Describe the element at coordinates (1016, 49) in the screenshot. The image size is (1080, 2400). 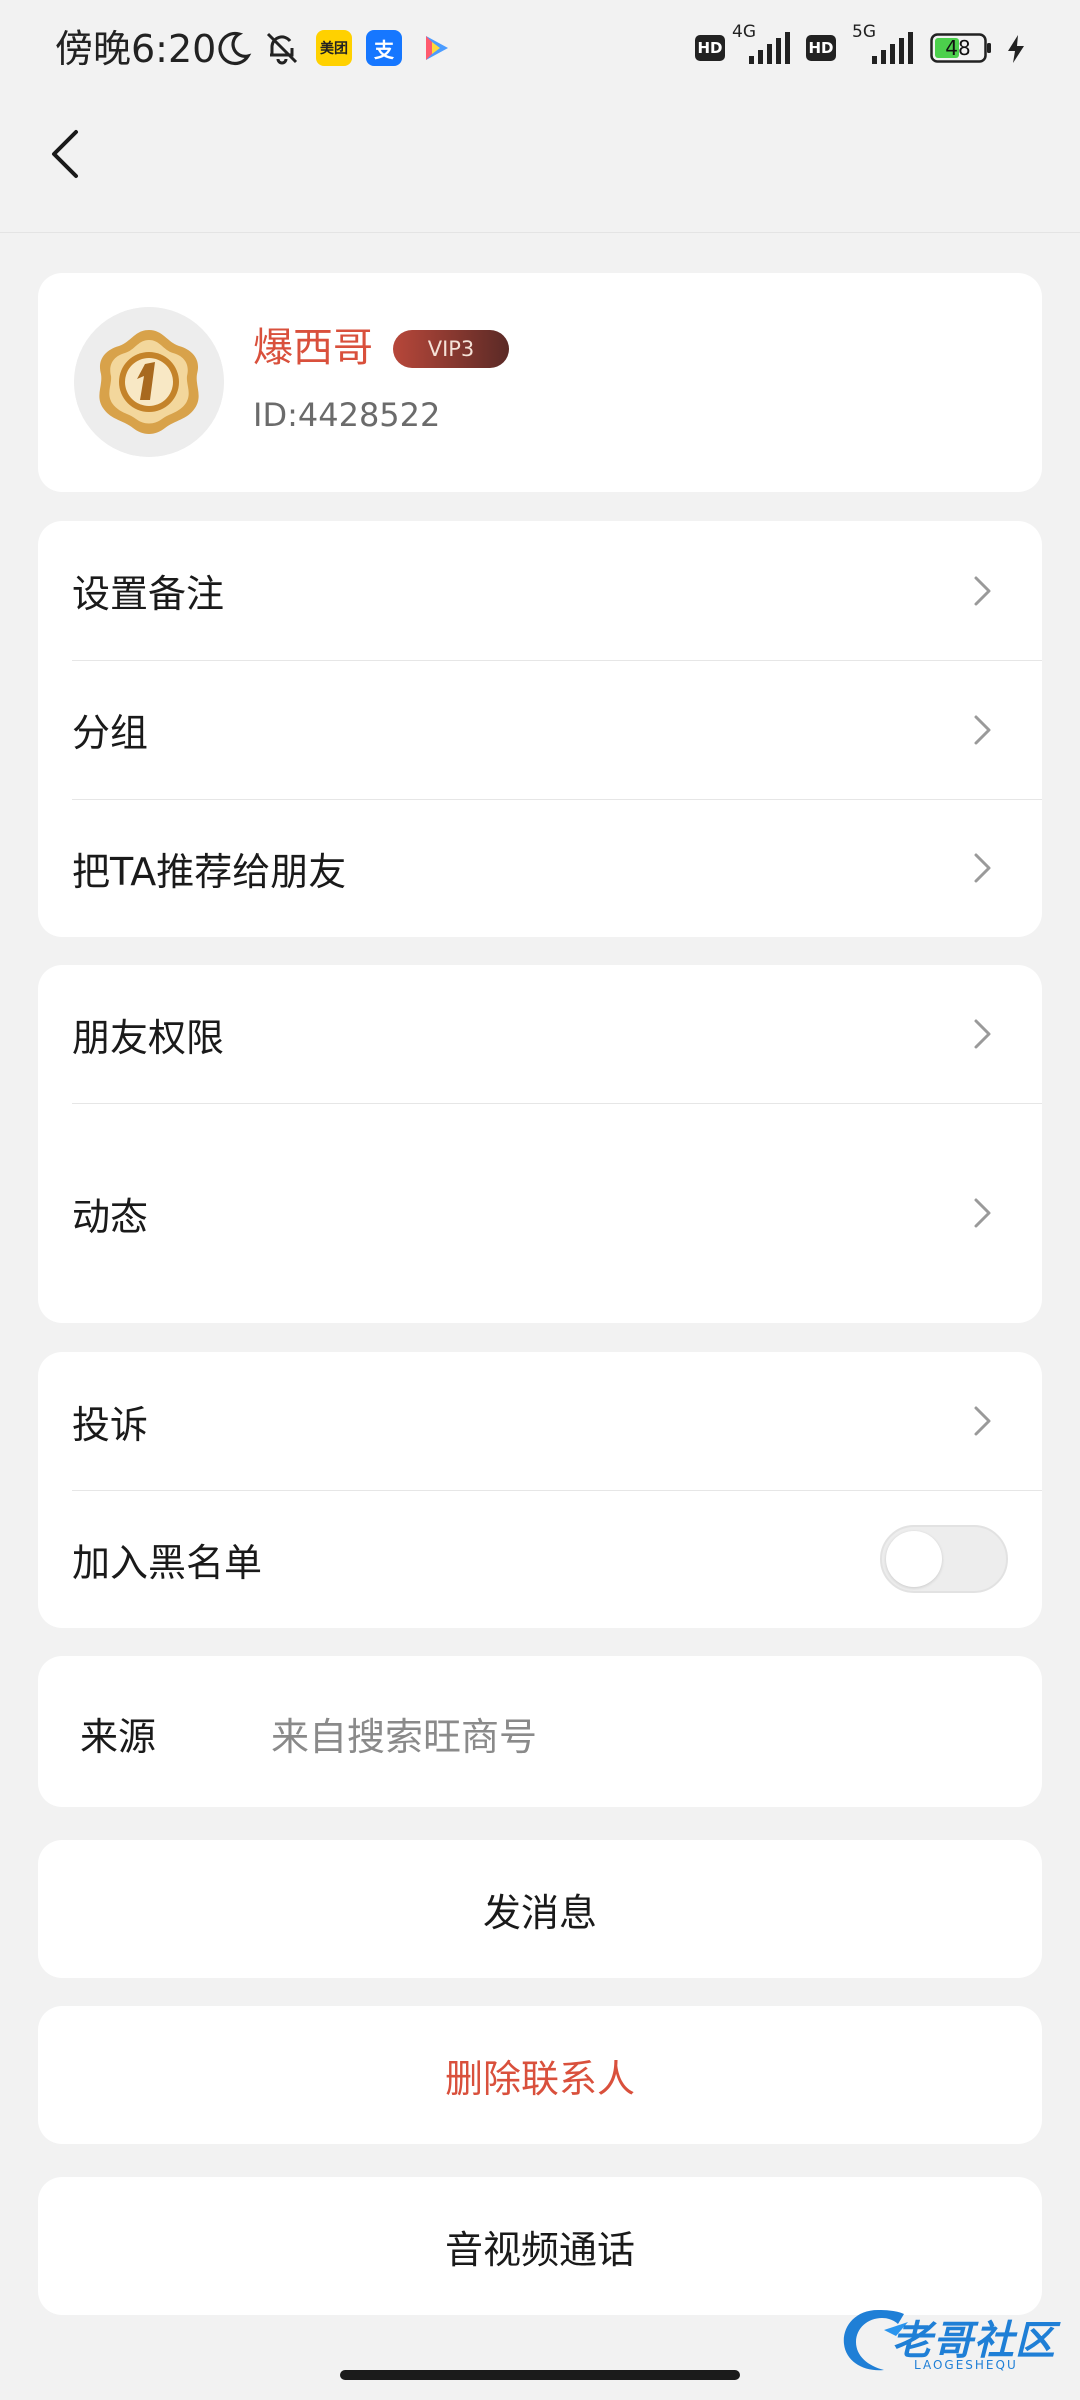
I see `charging-icon` at that location.